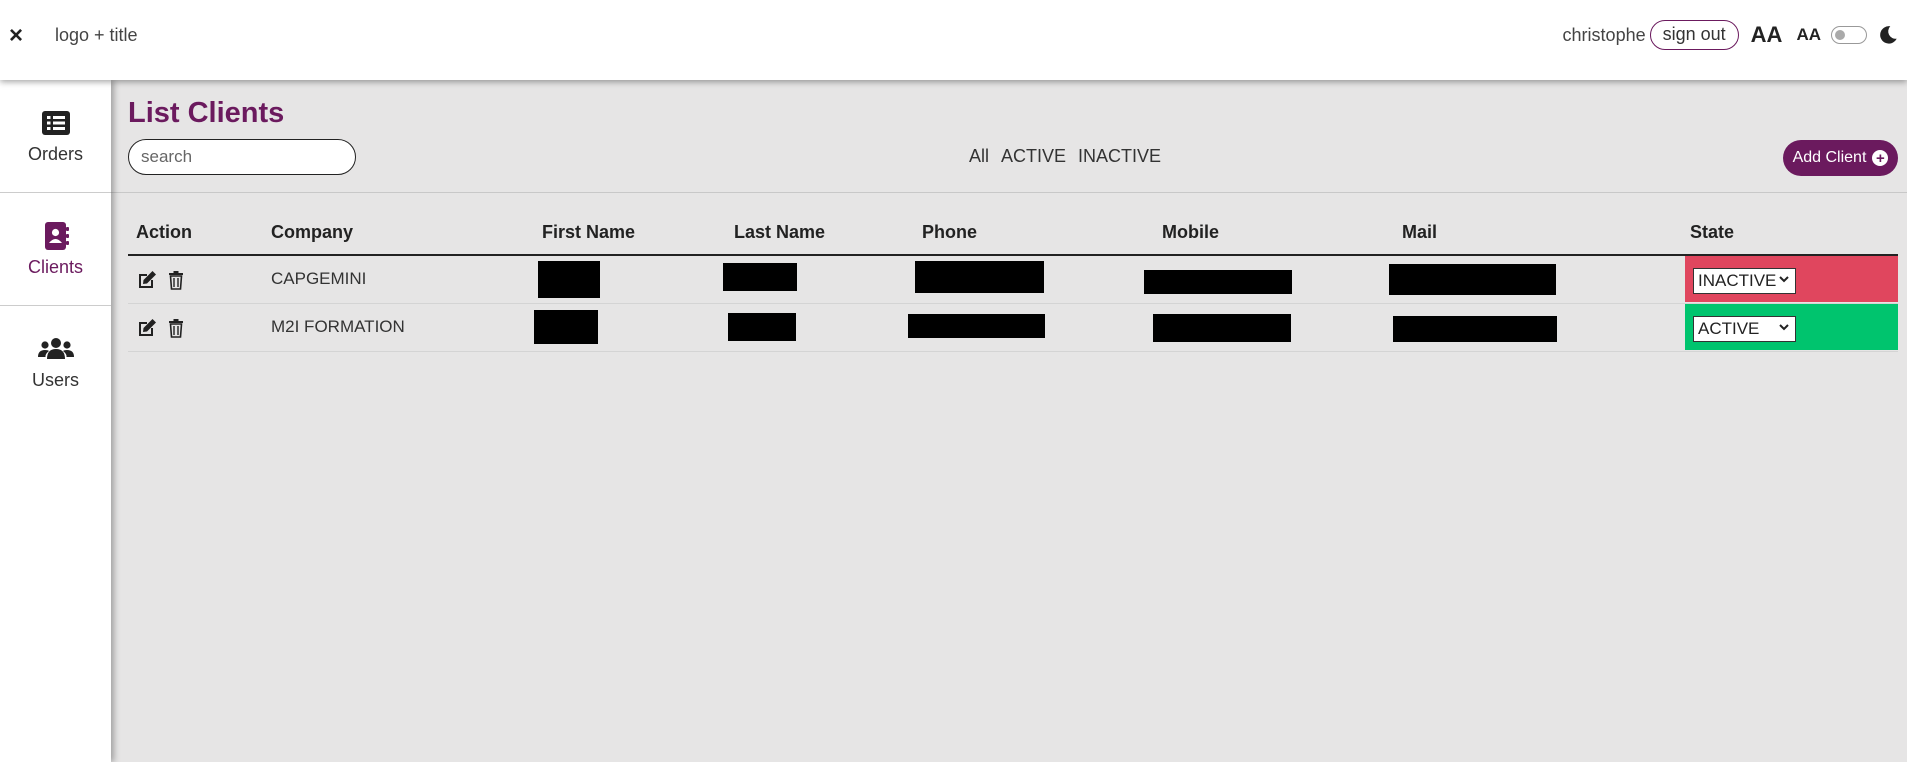 Image resolution: width=1907 pixels, height=762 pixels. I want to click on state-cell-active: ACTIVE, so click(1791, 327).